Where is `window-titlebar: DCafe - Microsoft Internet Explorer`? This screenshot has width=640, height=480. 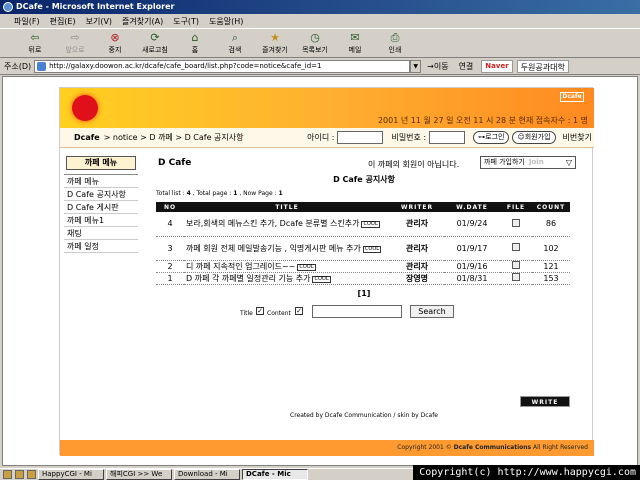 window-titlebar: DCafe - Microsoft Internet Explorer is located at coordinates (320, 7).